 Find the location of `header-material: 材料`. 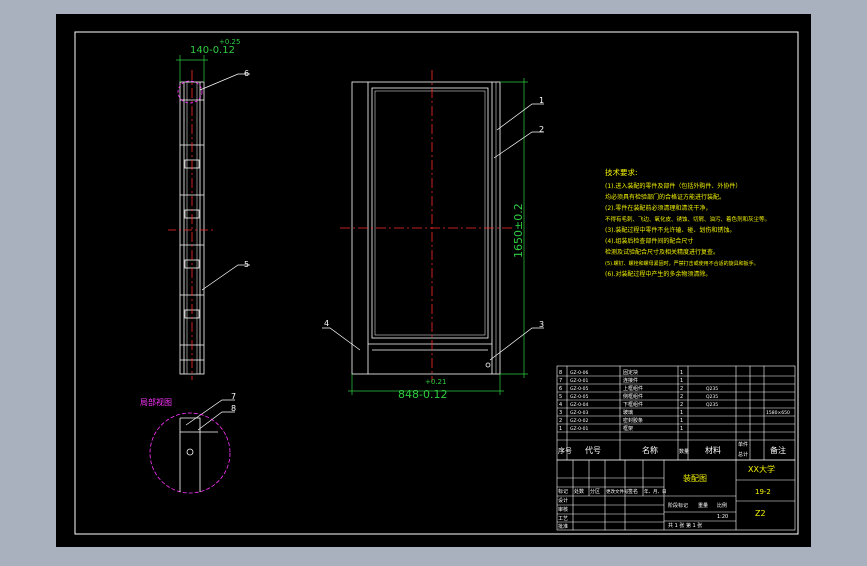

header-material: 材料 is located at coordinates (713, 450).